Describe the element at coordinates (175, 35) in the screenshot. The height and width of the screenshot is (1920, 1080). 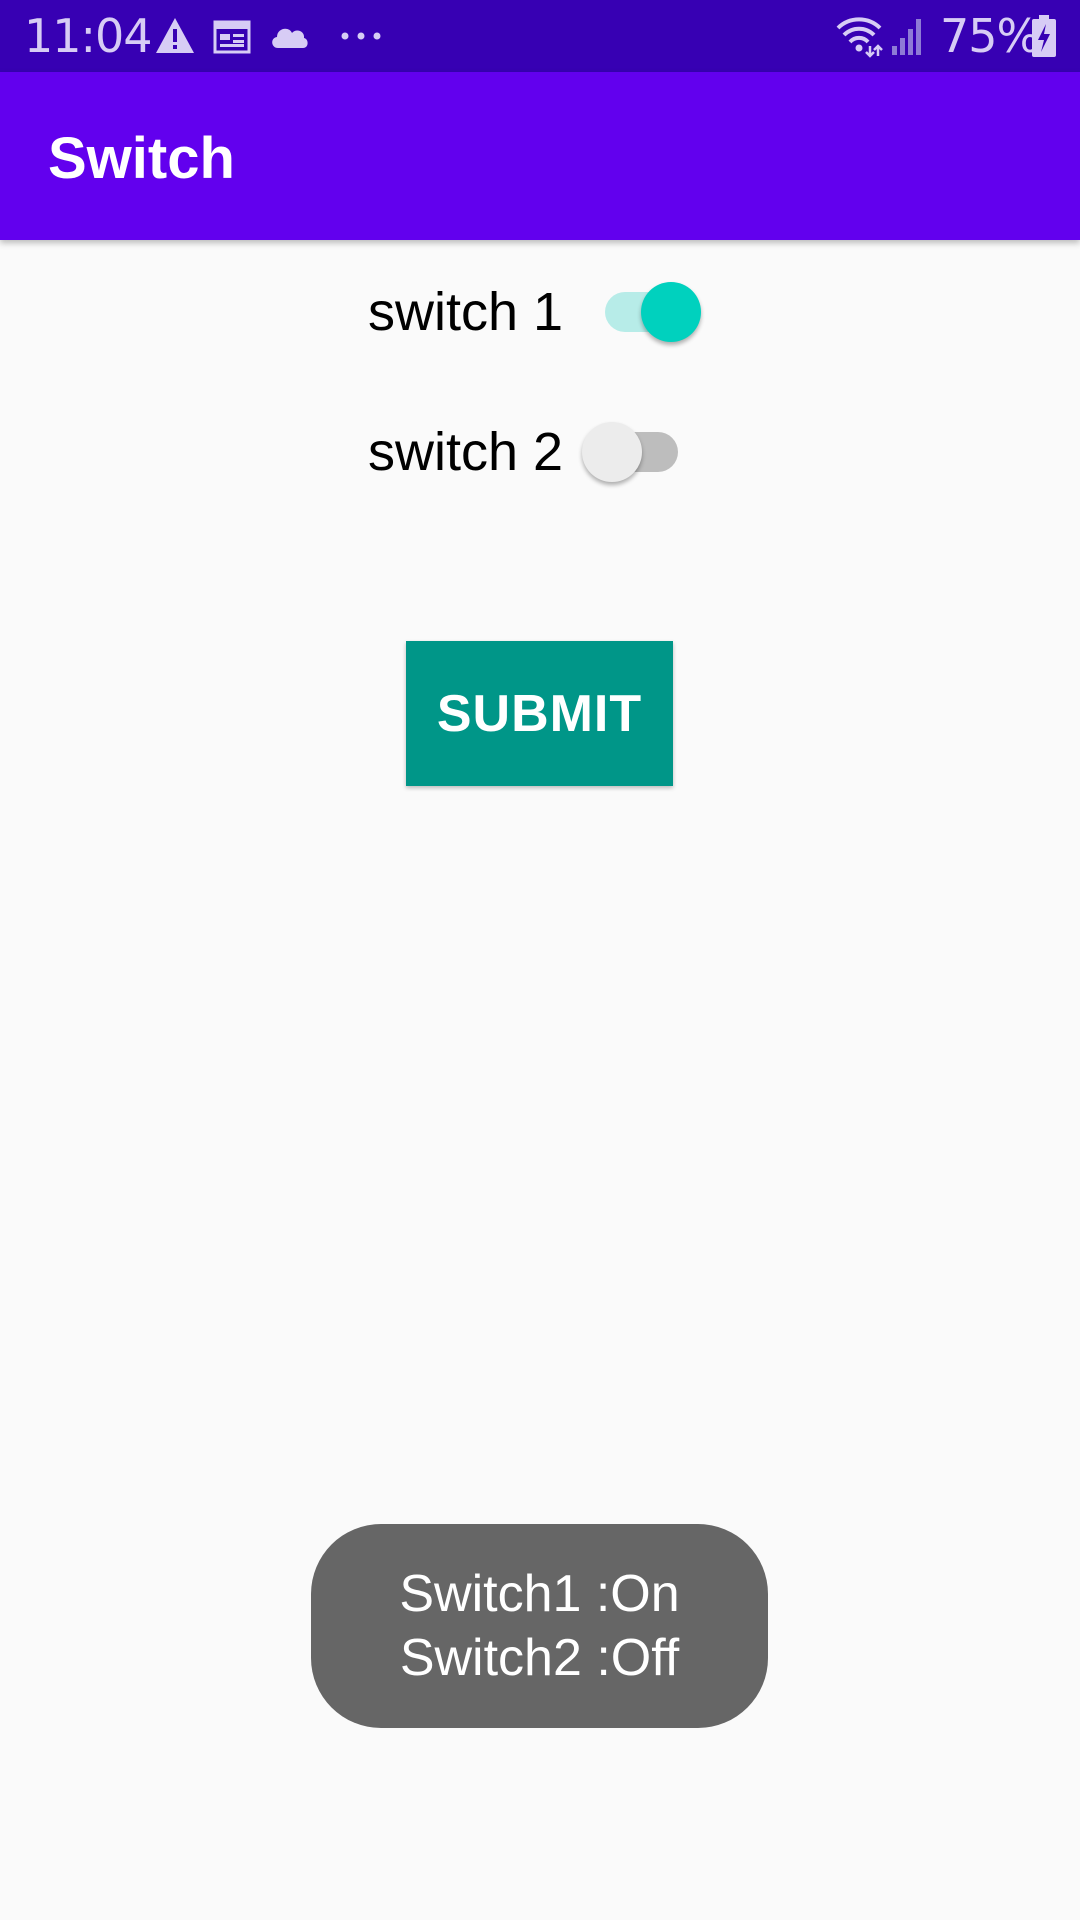
I see `warning-icon` at that location.